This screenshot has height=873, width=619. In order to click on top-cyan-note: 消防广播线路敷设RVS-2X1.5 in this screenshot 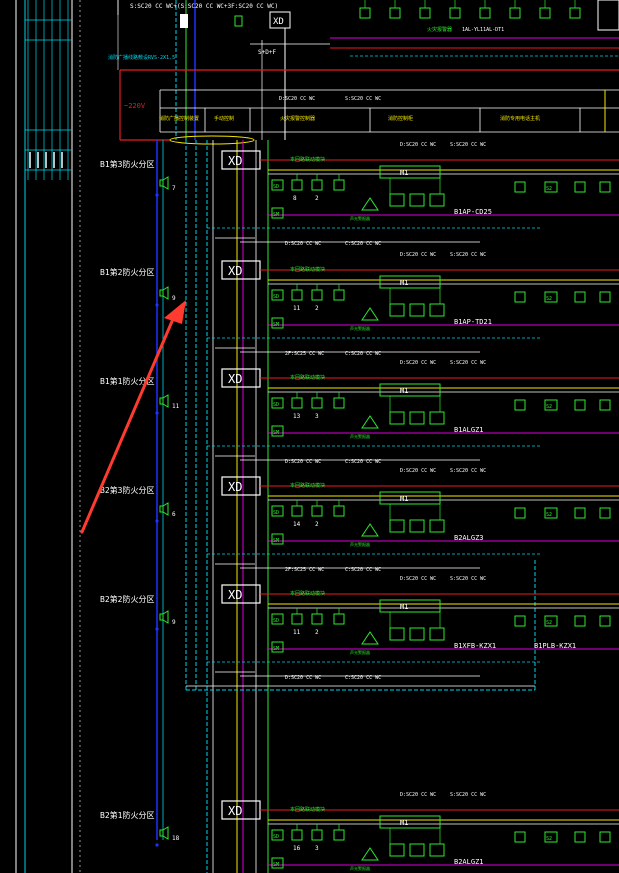, I will do `click(141, 57)`.